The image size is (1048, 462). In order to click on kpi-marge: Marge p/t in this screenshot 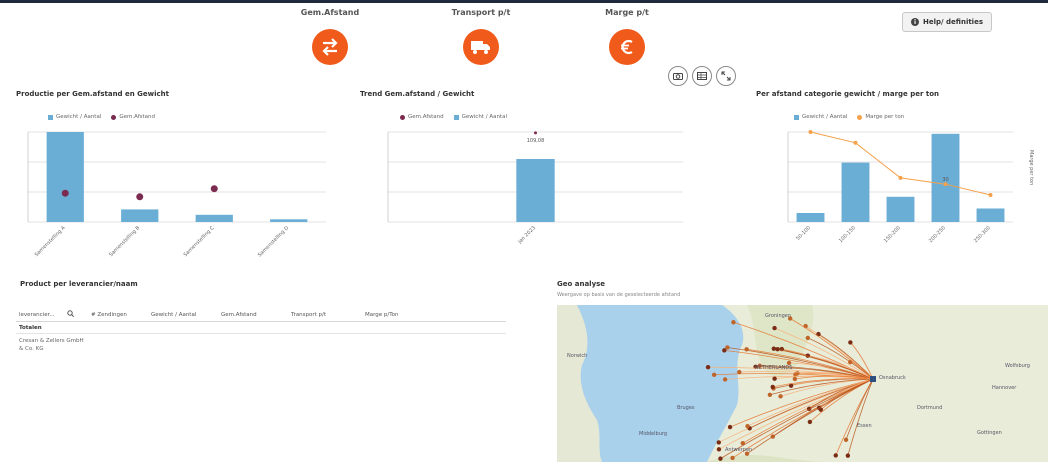, I will do `click(627, 36)`.